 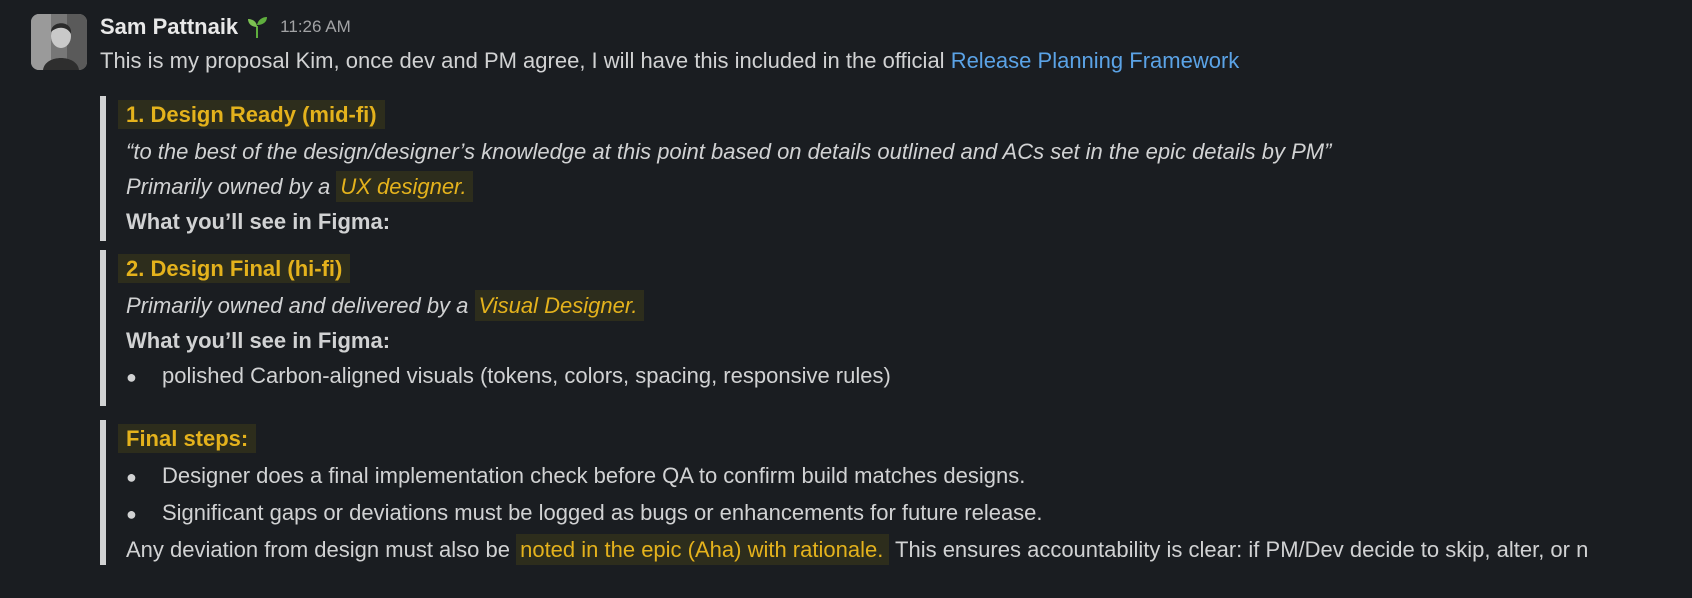 I want to click on owner-prefix: Primarily owned and delivered by a, so click(x=300, y=305).